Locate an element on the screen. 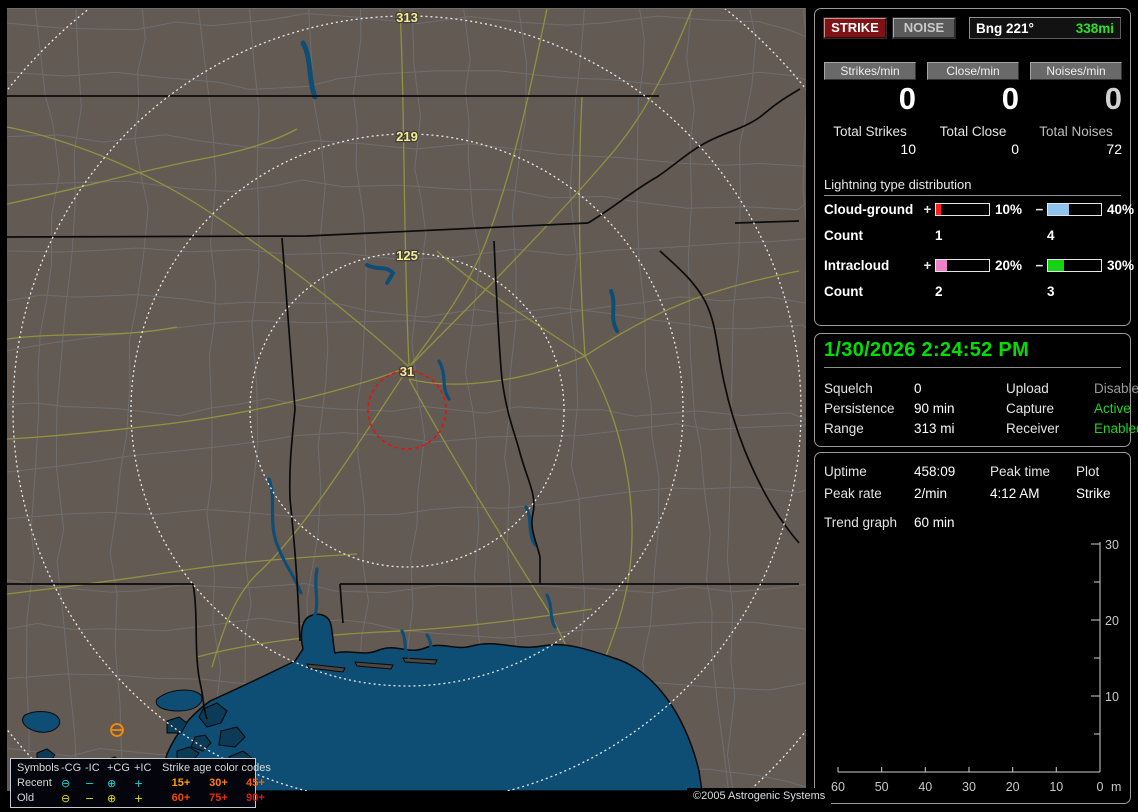 The height and width of the screenshot is (812, 1138). cg-plus-count: 1 is located at coordinates (939, 235).